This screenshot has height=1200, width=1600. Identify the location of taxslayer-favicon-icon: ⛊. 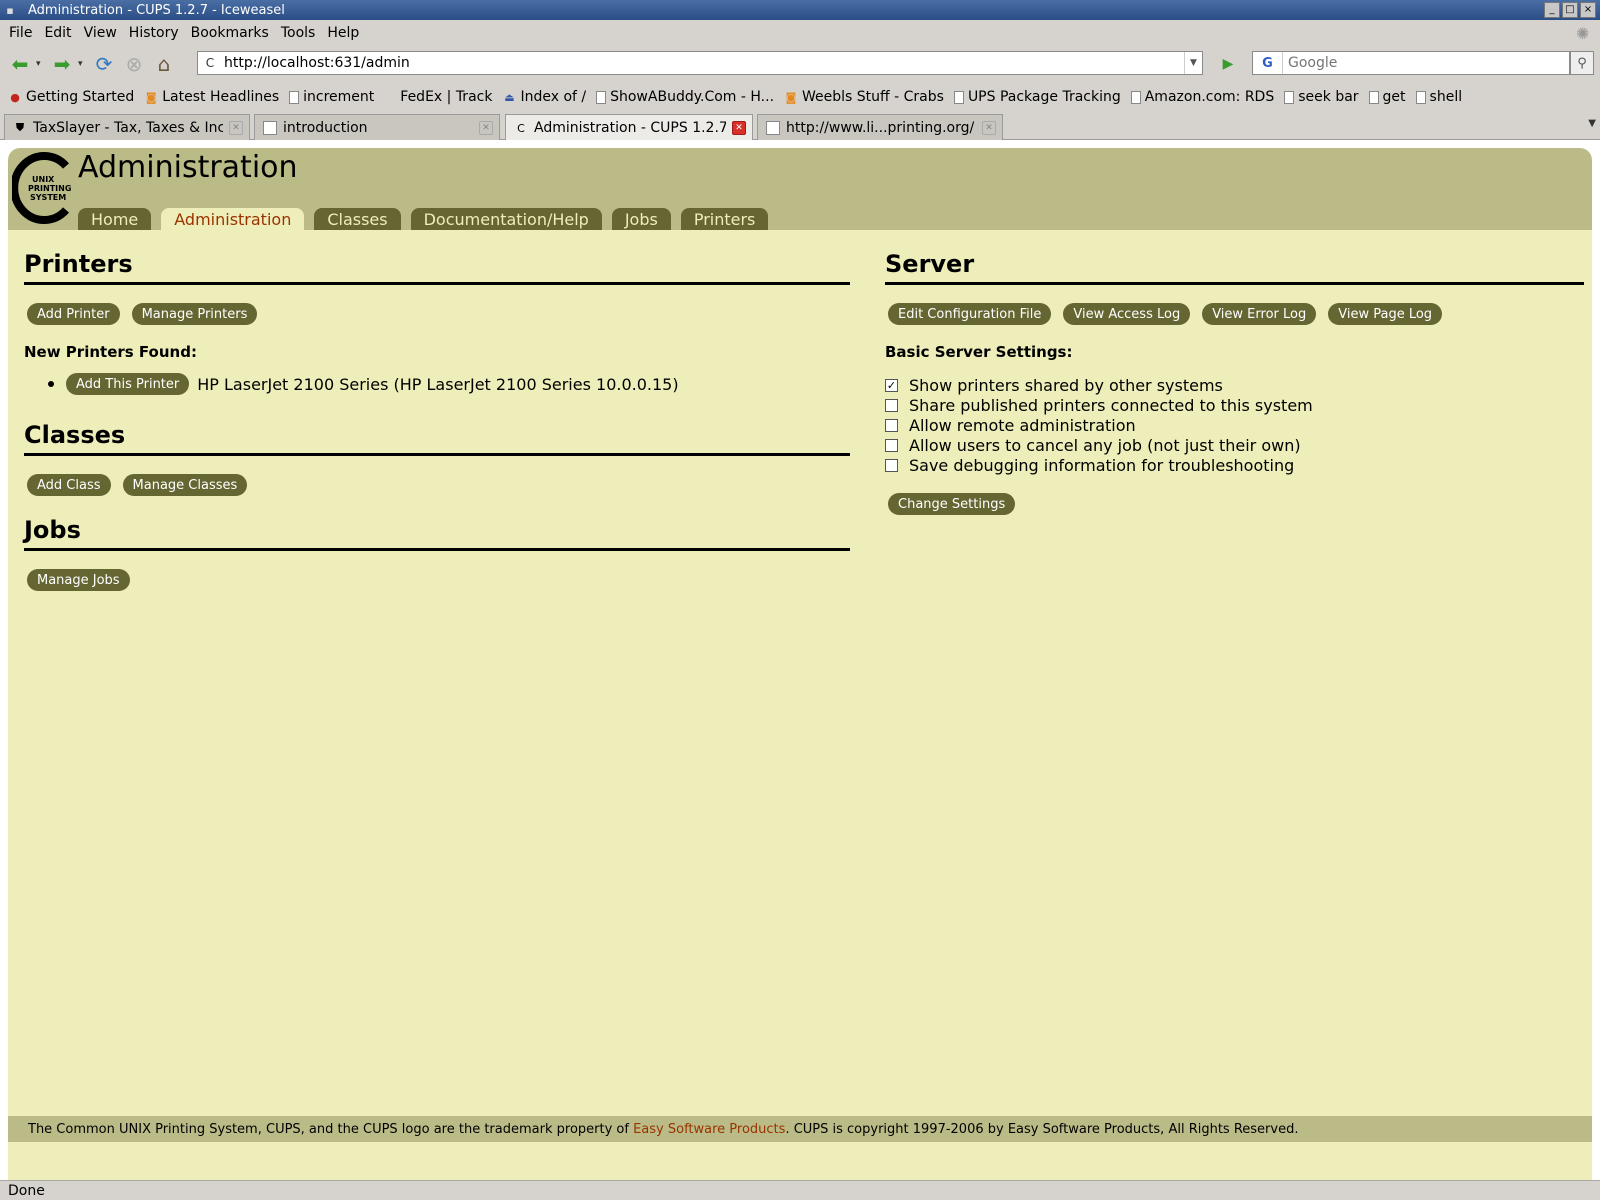
(20, 127).